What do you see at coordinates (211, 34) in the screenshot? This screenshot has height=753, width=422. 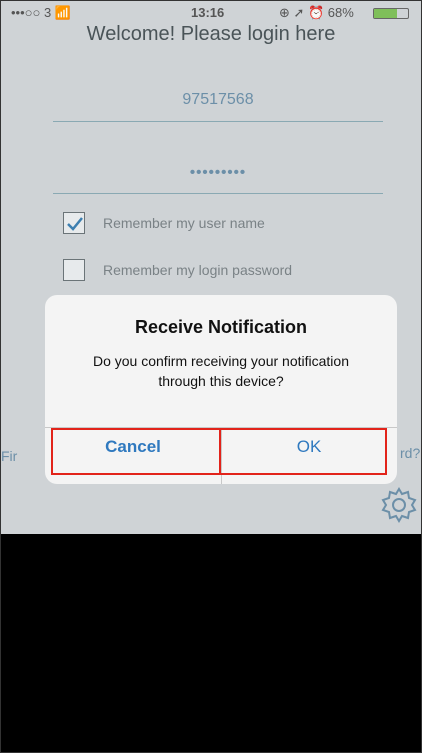 I see `welcome-heading: Welcome! Please login here` at bounding box center [211, 34].